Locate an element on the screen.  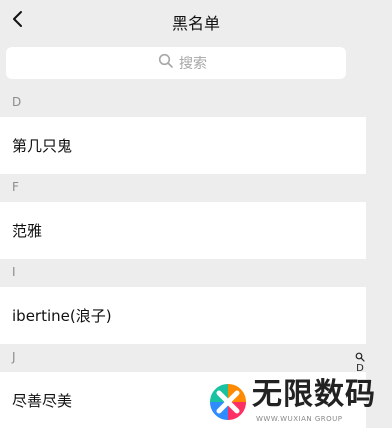
section-header-i: I is located at coordinates (183, 273).